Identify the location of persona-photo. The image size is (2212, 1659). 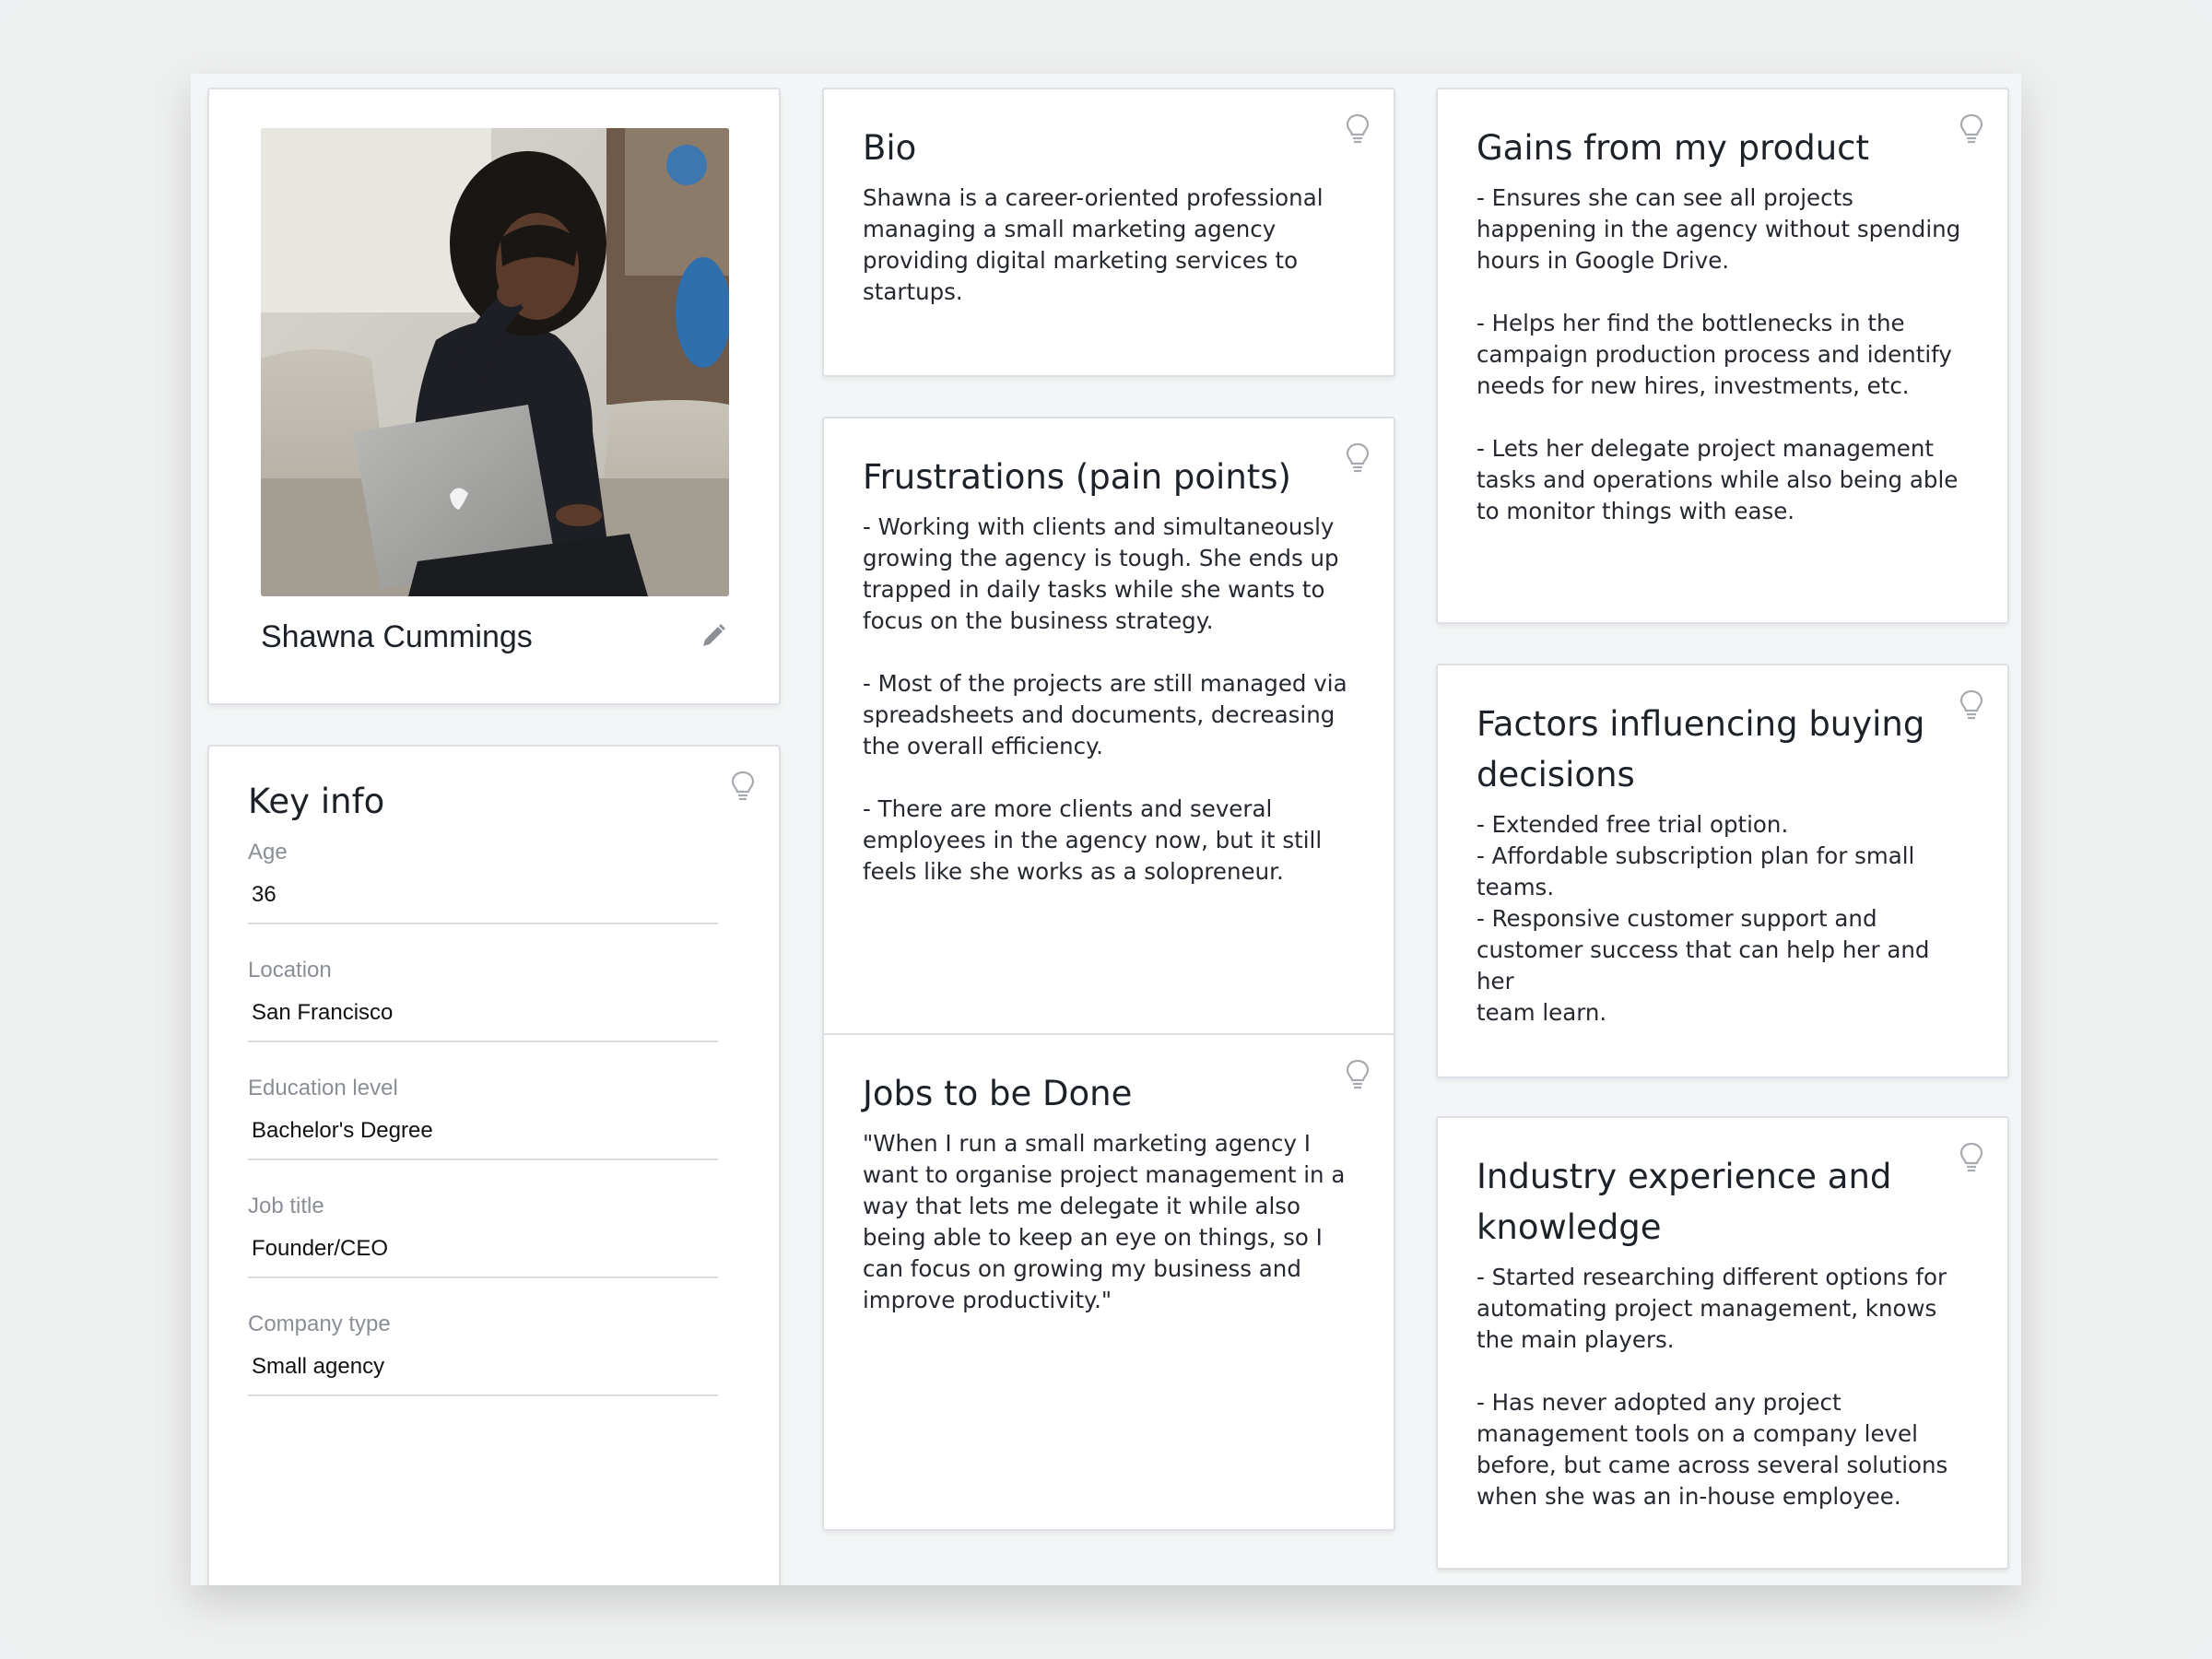
(495, 362).